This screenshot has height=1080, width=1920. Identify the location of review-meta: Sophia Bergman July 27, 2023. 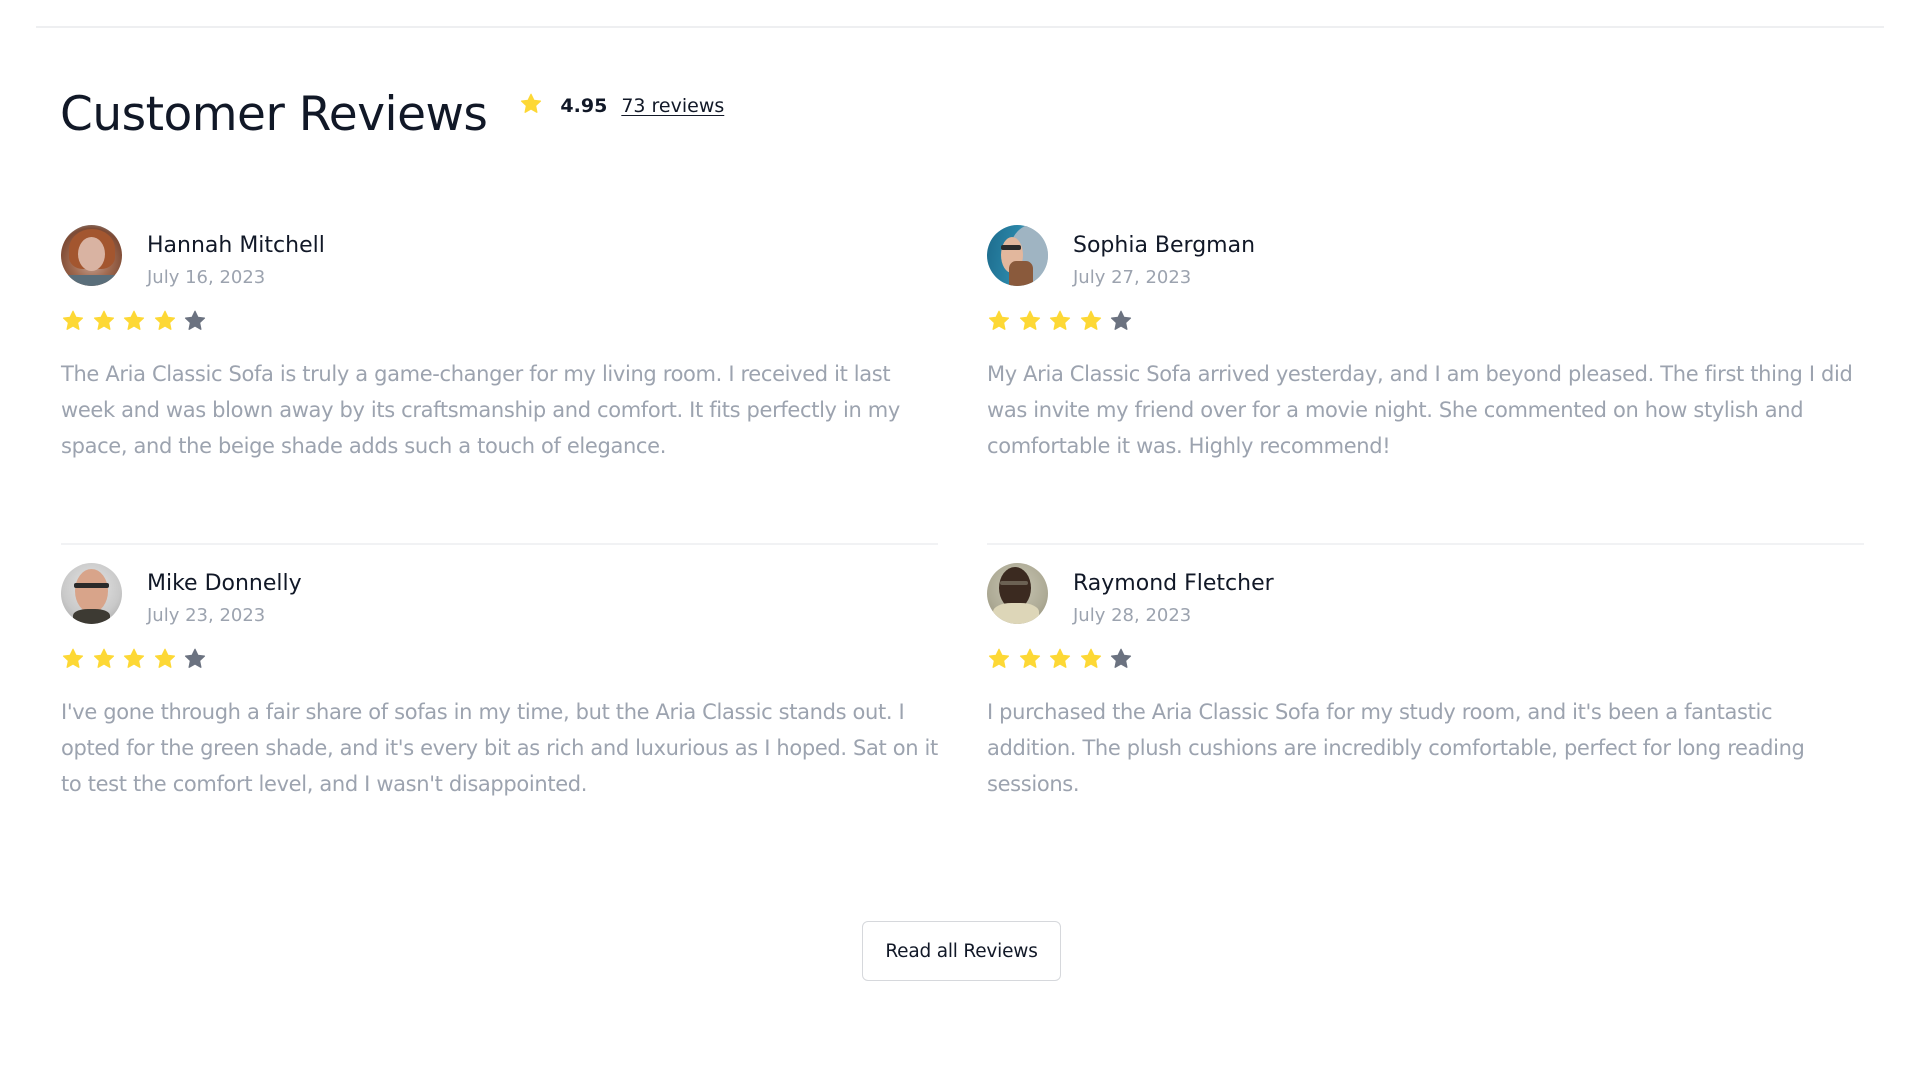
(1164, 259).